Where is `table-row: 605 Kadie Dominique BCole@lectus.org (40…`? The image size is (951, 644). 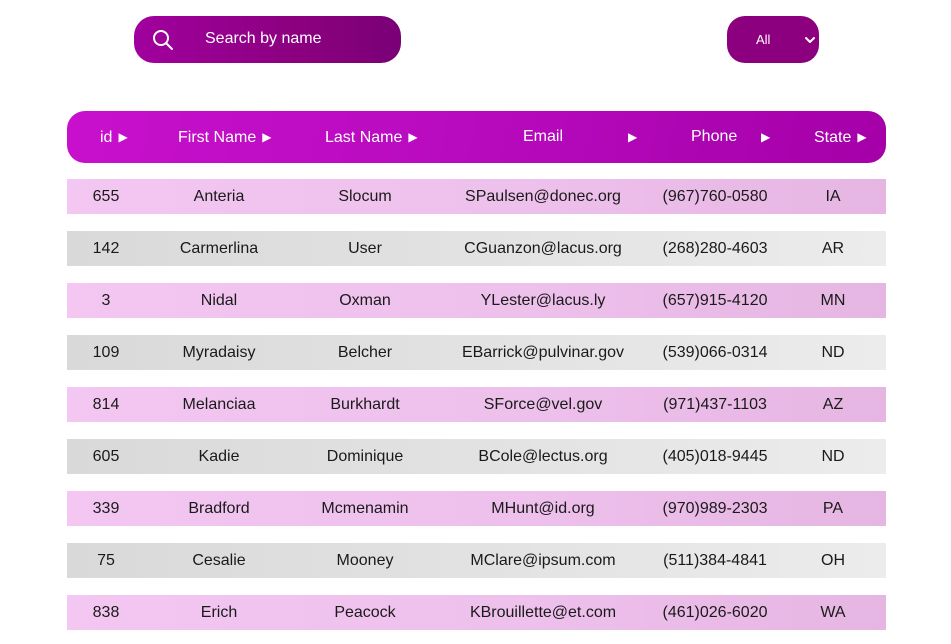
table-row: 605 Kadie Dominique BCole@lectus.org (40… is located at coordinates (476, 456).